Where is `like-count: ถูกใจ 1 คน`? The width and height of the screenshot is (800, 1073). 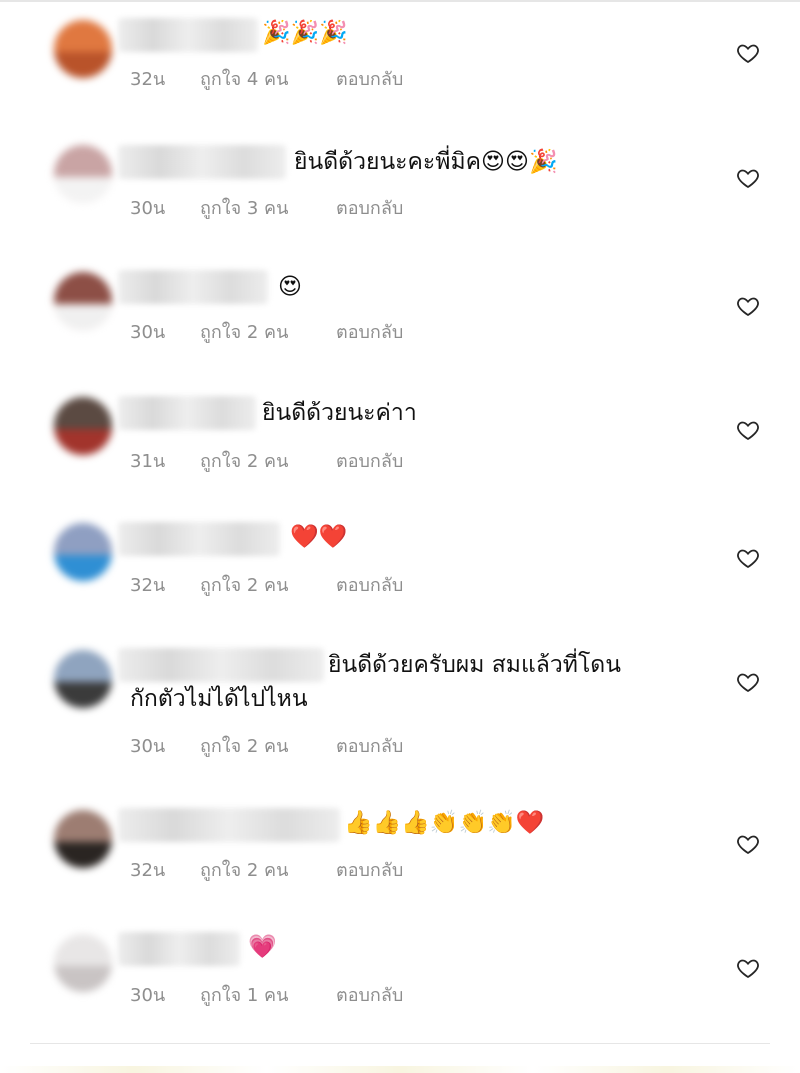
like-count: ถูกใจ 1 คน is located at coordinates (268, 994).